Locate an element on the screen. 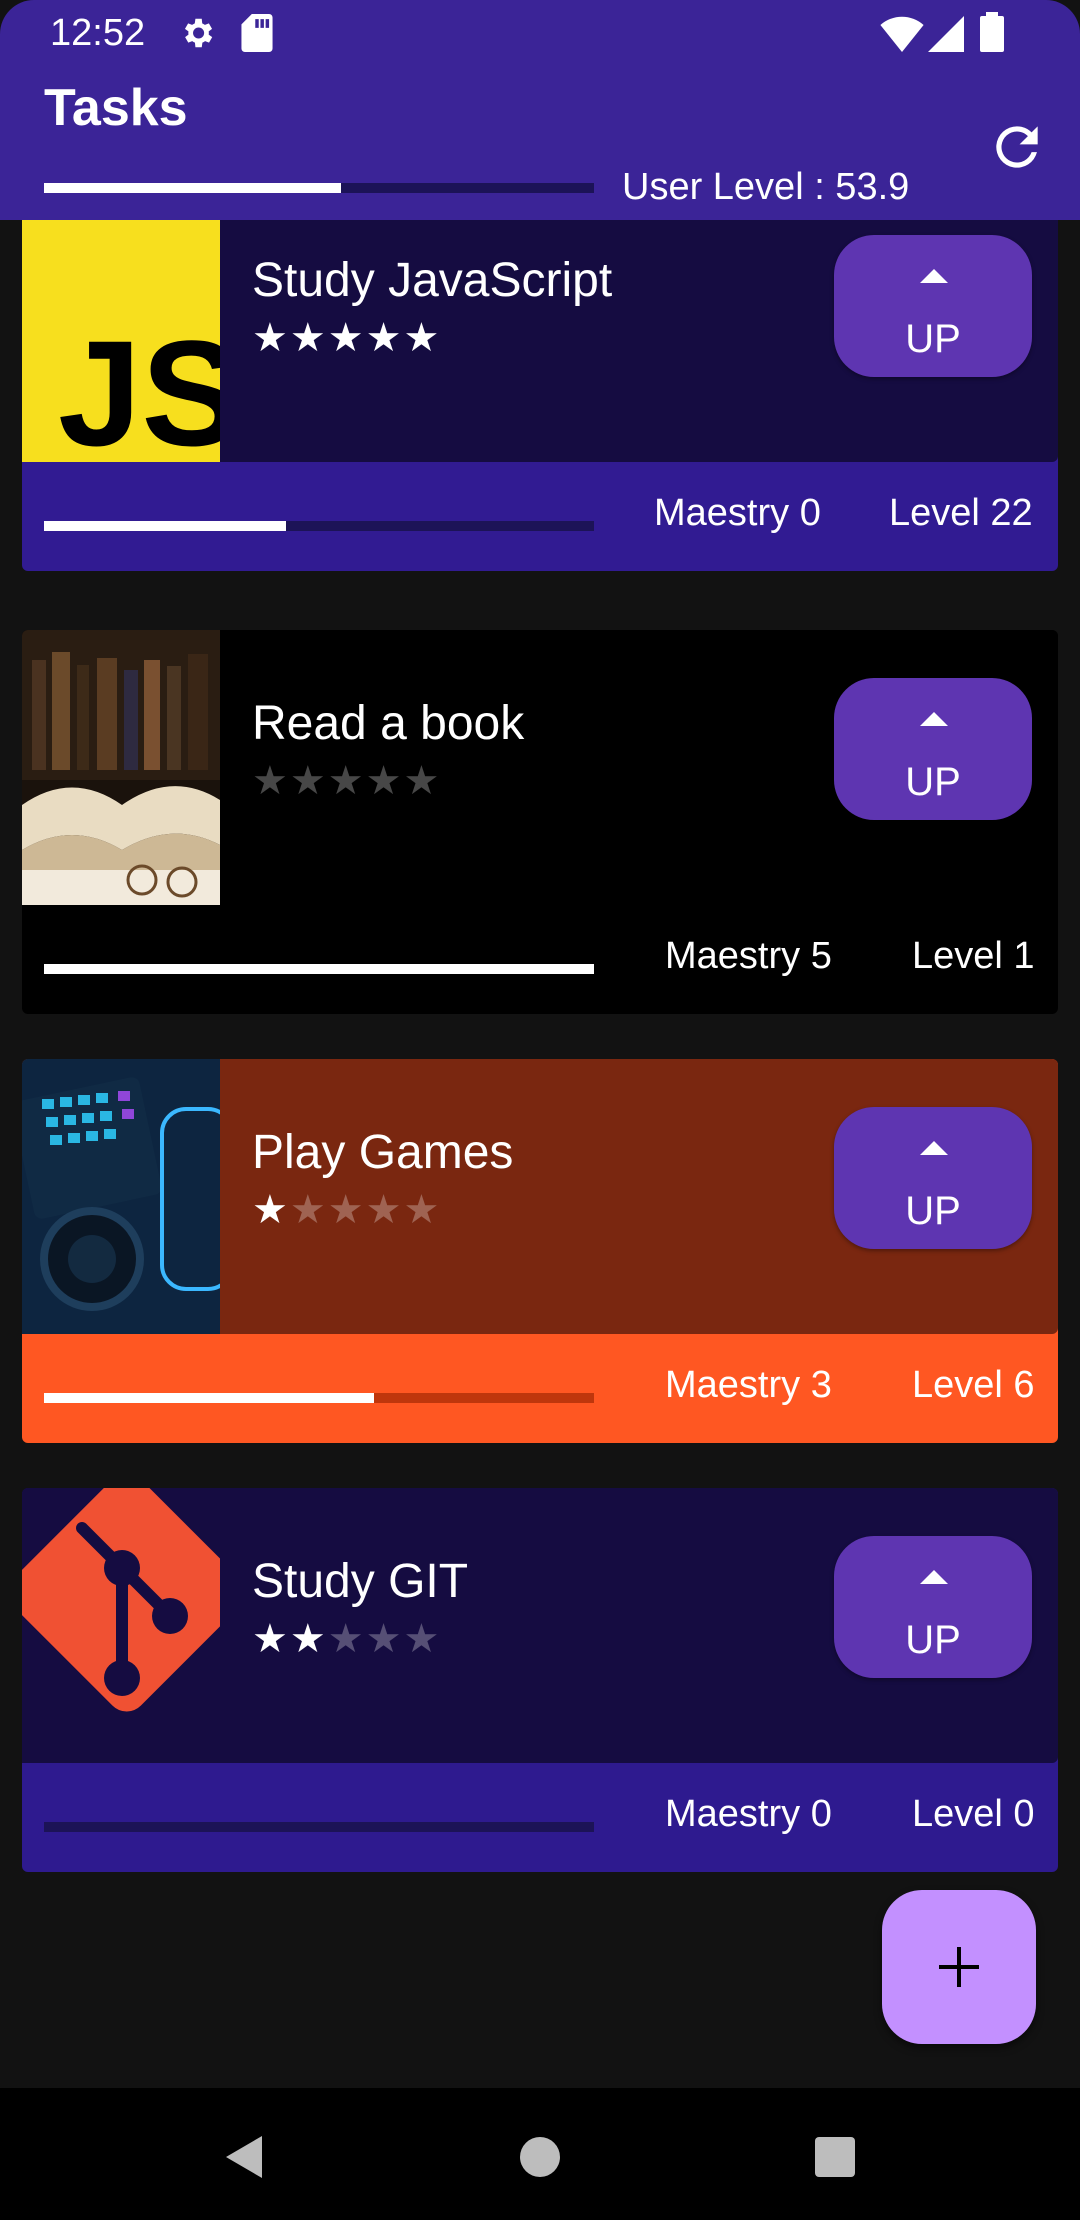 The image size is (1080, 2220). wifi-icon is located at coordinates (902, 34).